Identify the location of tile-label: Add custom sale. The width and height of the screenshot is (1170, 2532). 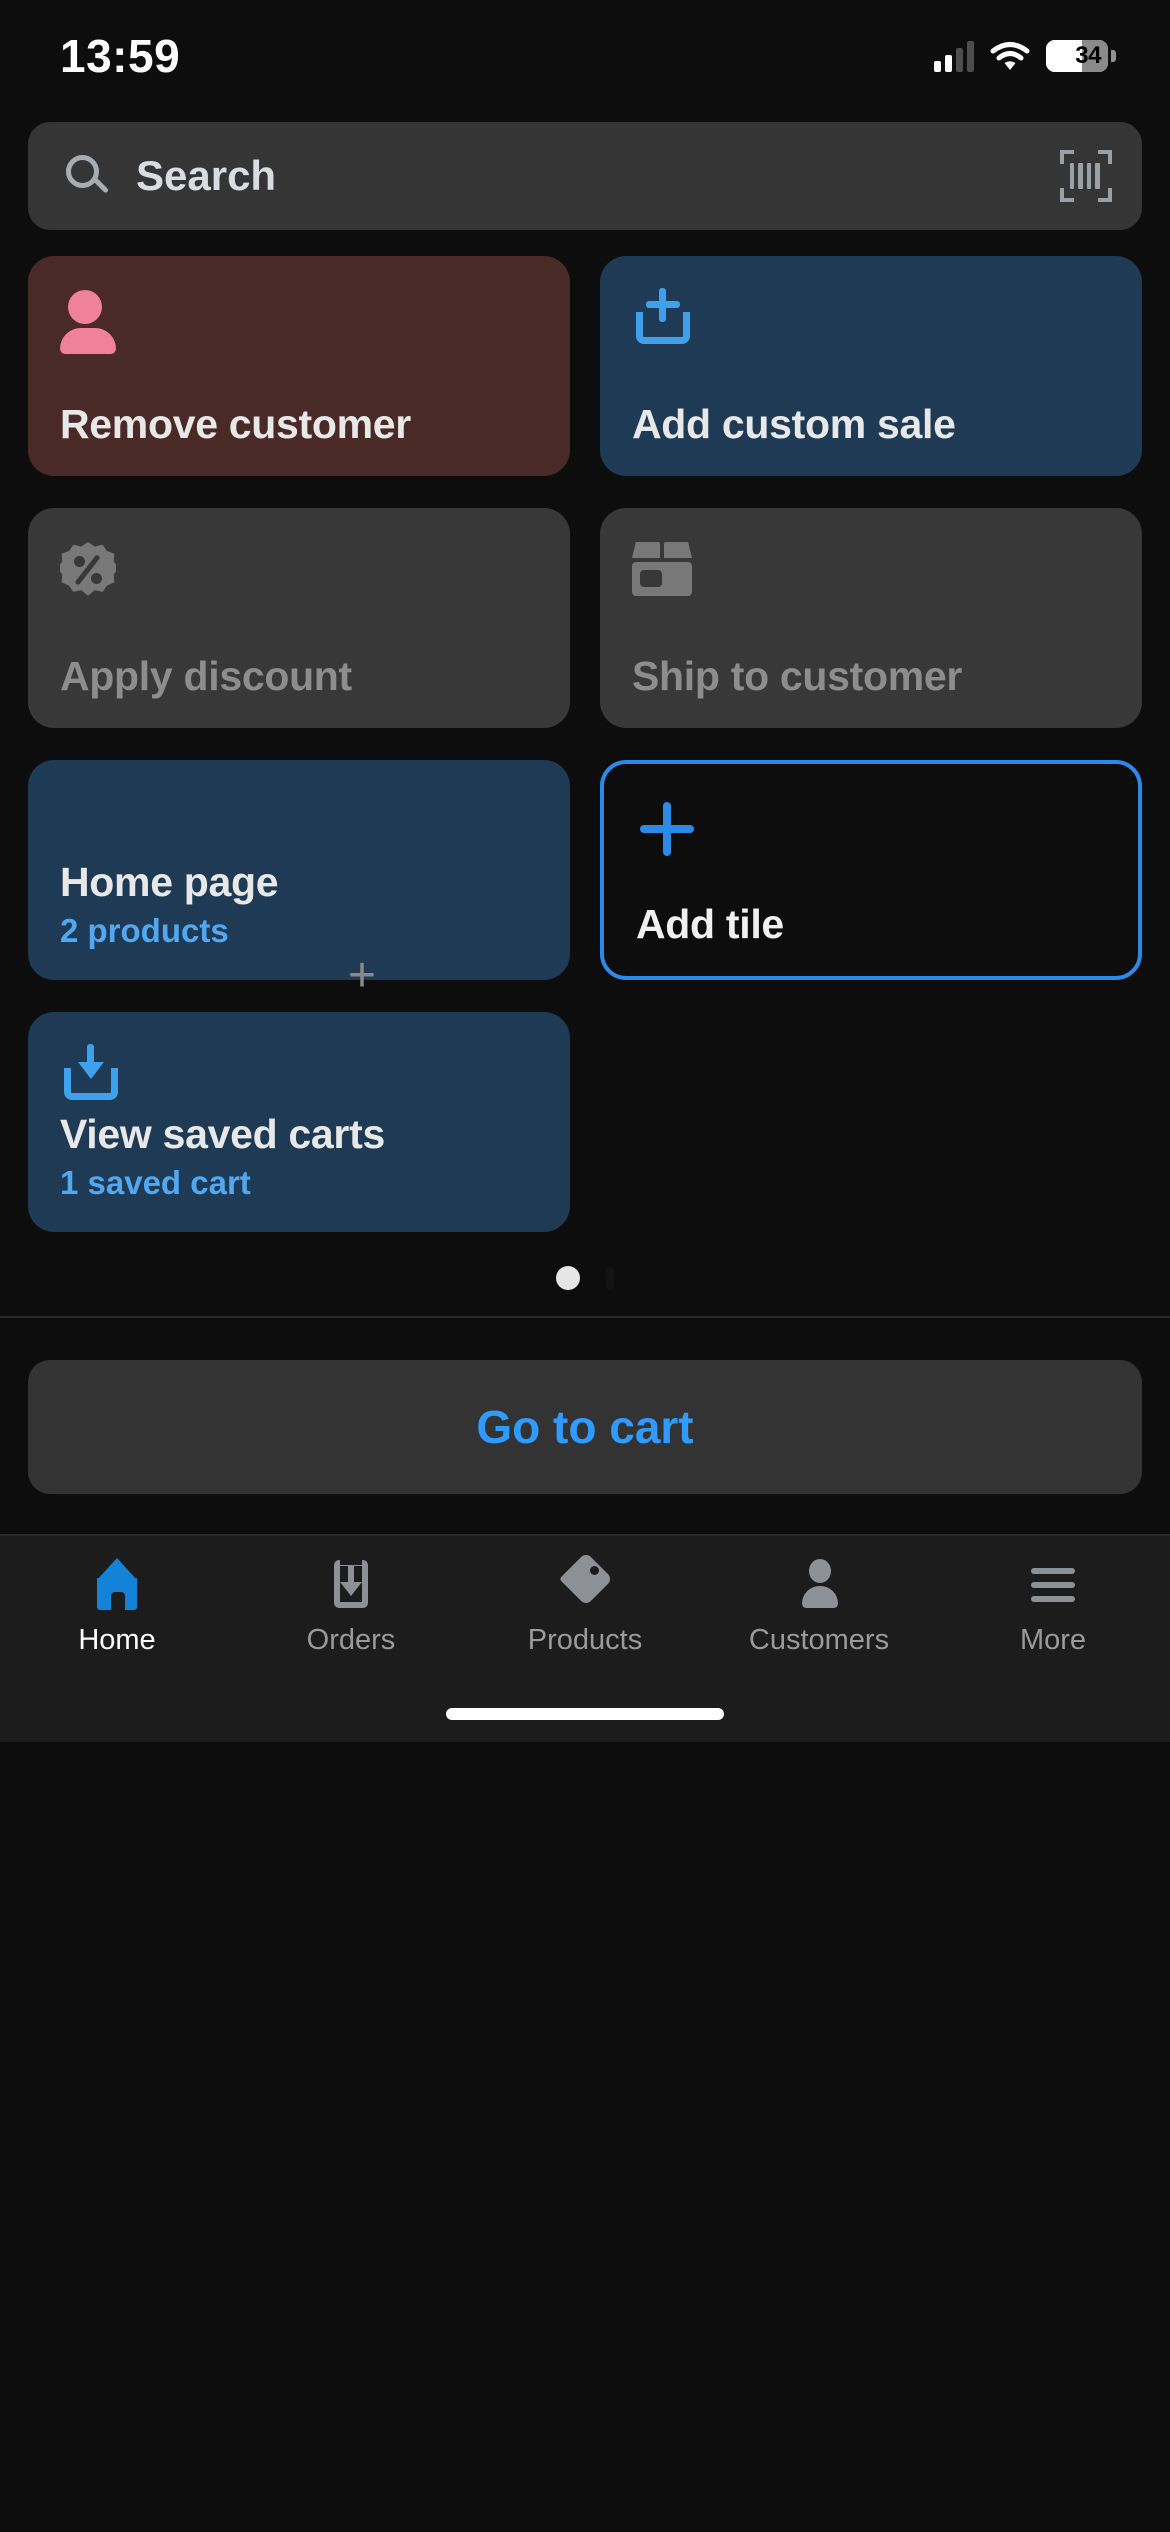
(794, 423).